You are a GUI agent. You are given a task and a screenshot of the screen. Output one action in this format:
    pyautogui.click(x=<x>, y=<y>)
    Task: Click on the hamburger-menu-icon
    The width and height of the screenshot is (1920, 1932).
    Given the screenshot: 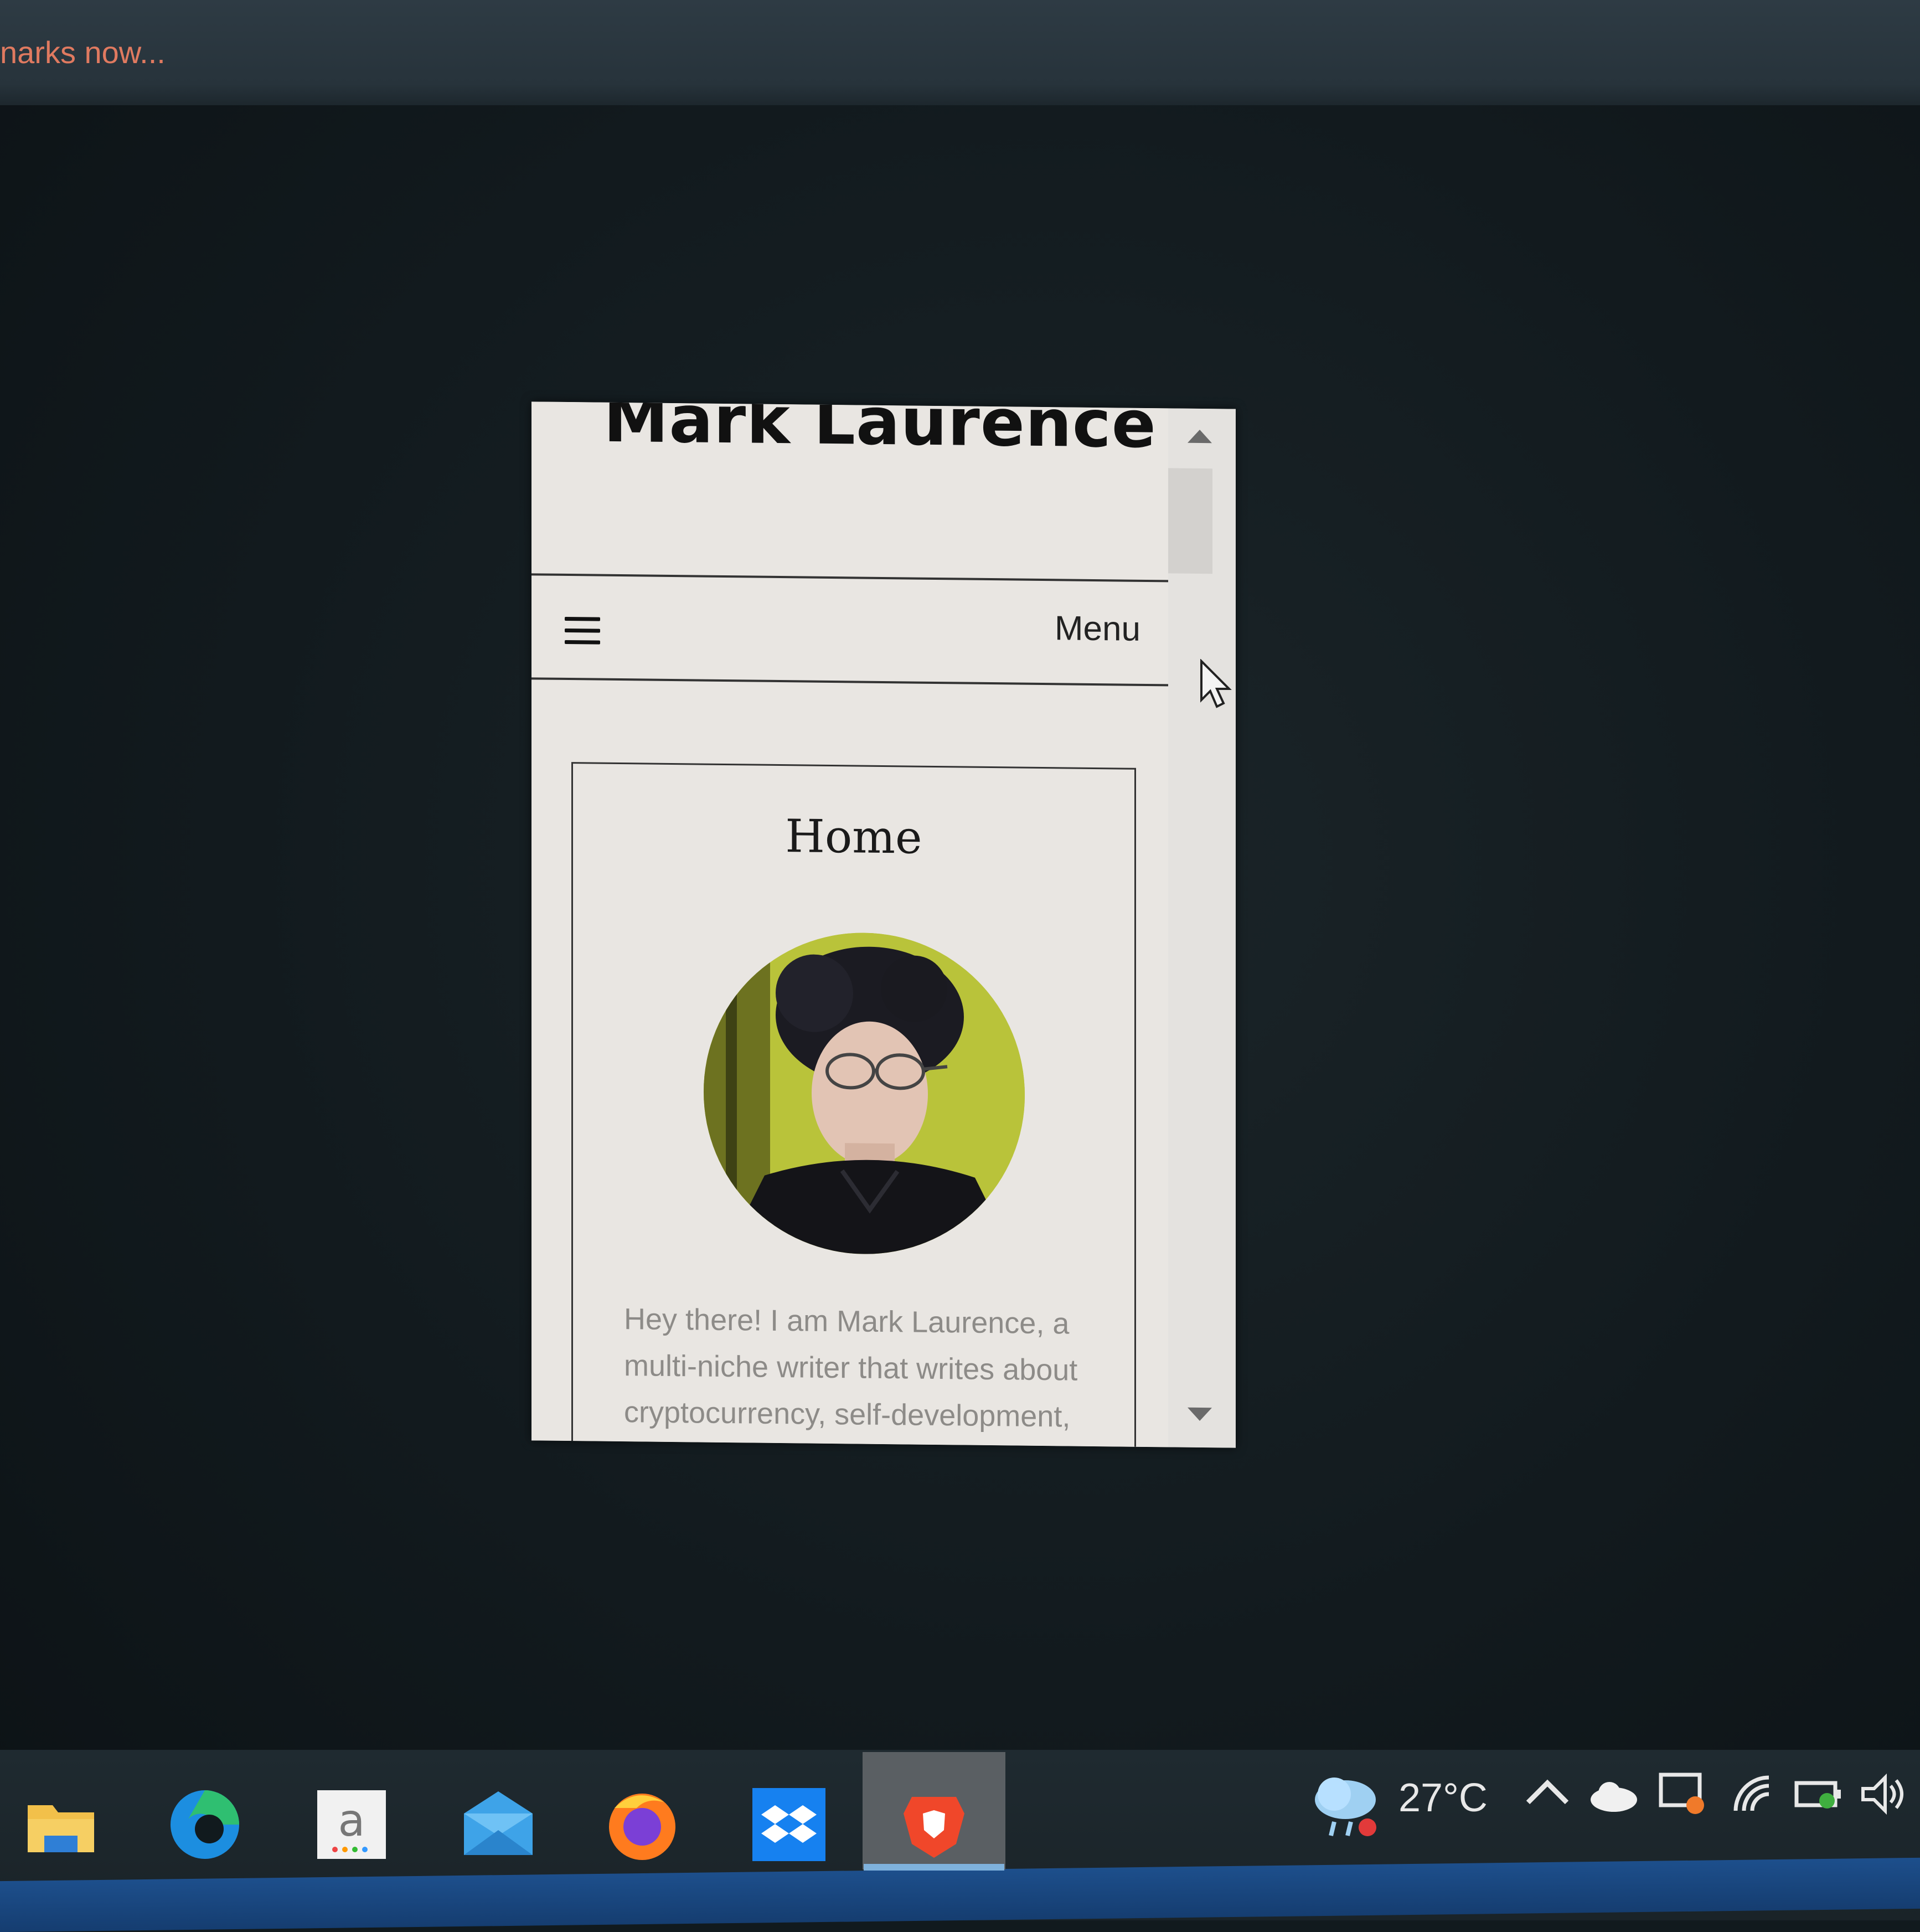 What is the action you would take?
    pyautogui.click(x=582, y=631)
    